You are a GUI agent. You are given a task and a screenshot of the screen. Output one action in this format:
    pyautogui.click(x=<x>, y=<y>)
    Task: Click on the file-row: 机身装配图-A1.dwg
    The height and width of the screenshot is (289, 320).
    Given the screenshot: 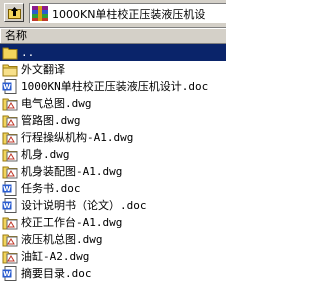 What is the action you would take?
    pyautogui.click(x=113, y=171)
    